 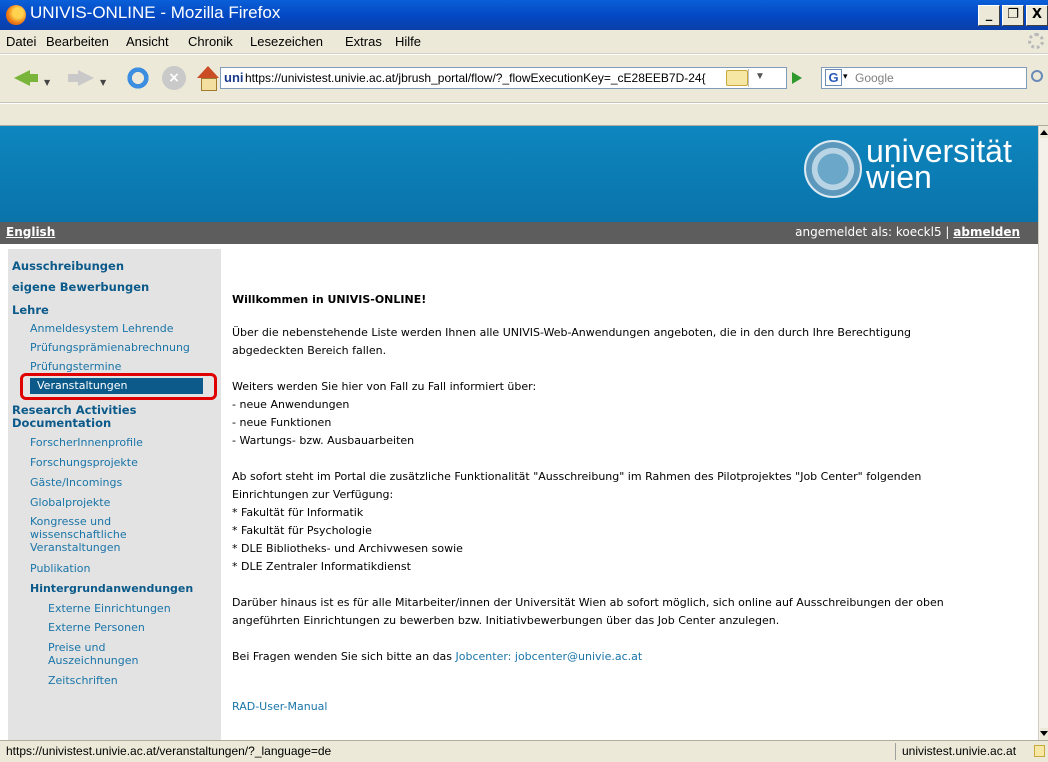 What do you see at coordinates (234, 77) in the screenshot?
I see `site-favicon-icon: uni` at bounding box center [234, 77].